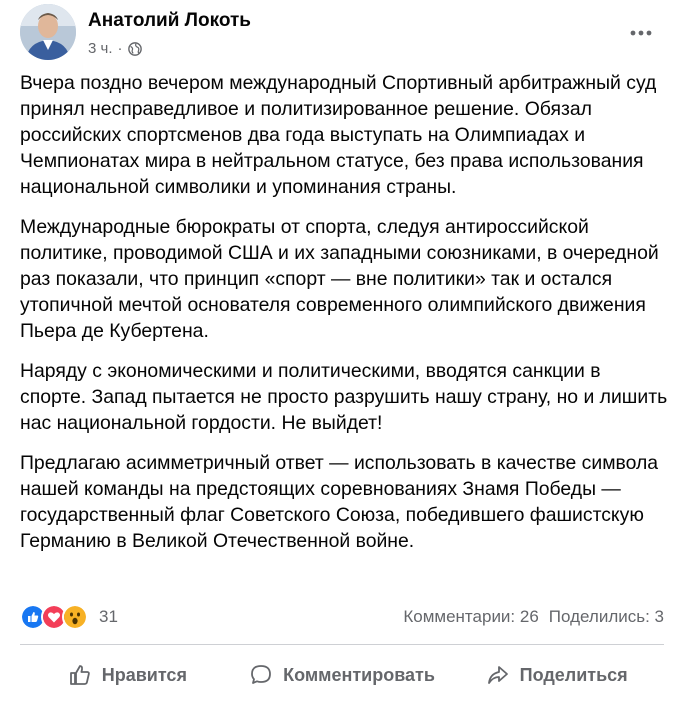 Image resolution: width=678 pixels, height=705 pixels. Describe the element at coordinates (75, 617) in the screenshot. I see `wow-reaction-icon` at that location.